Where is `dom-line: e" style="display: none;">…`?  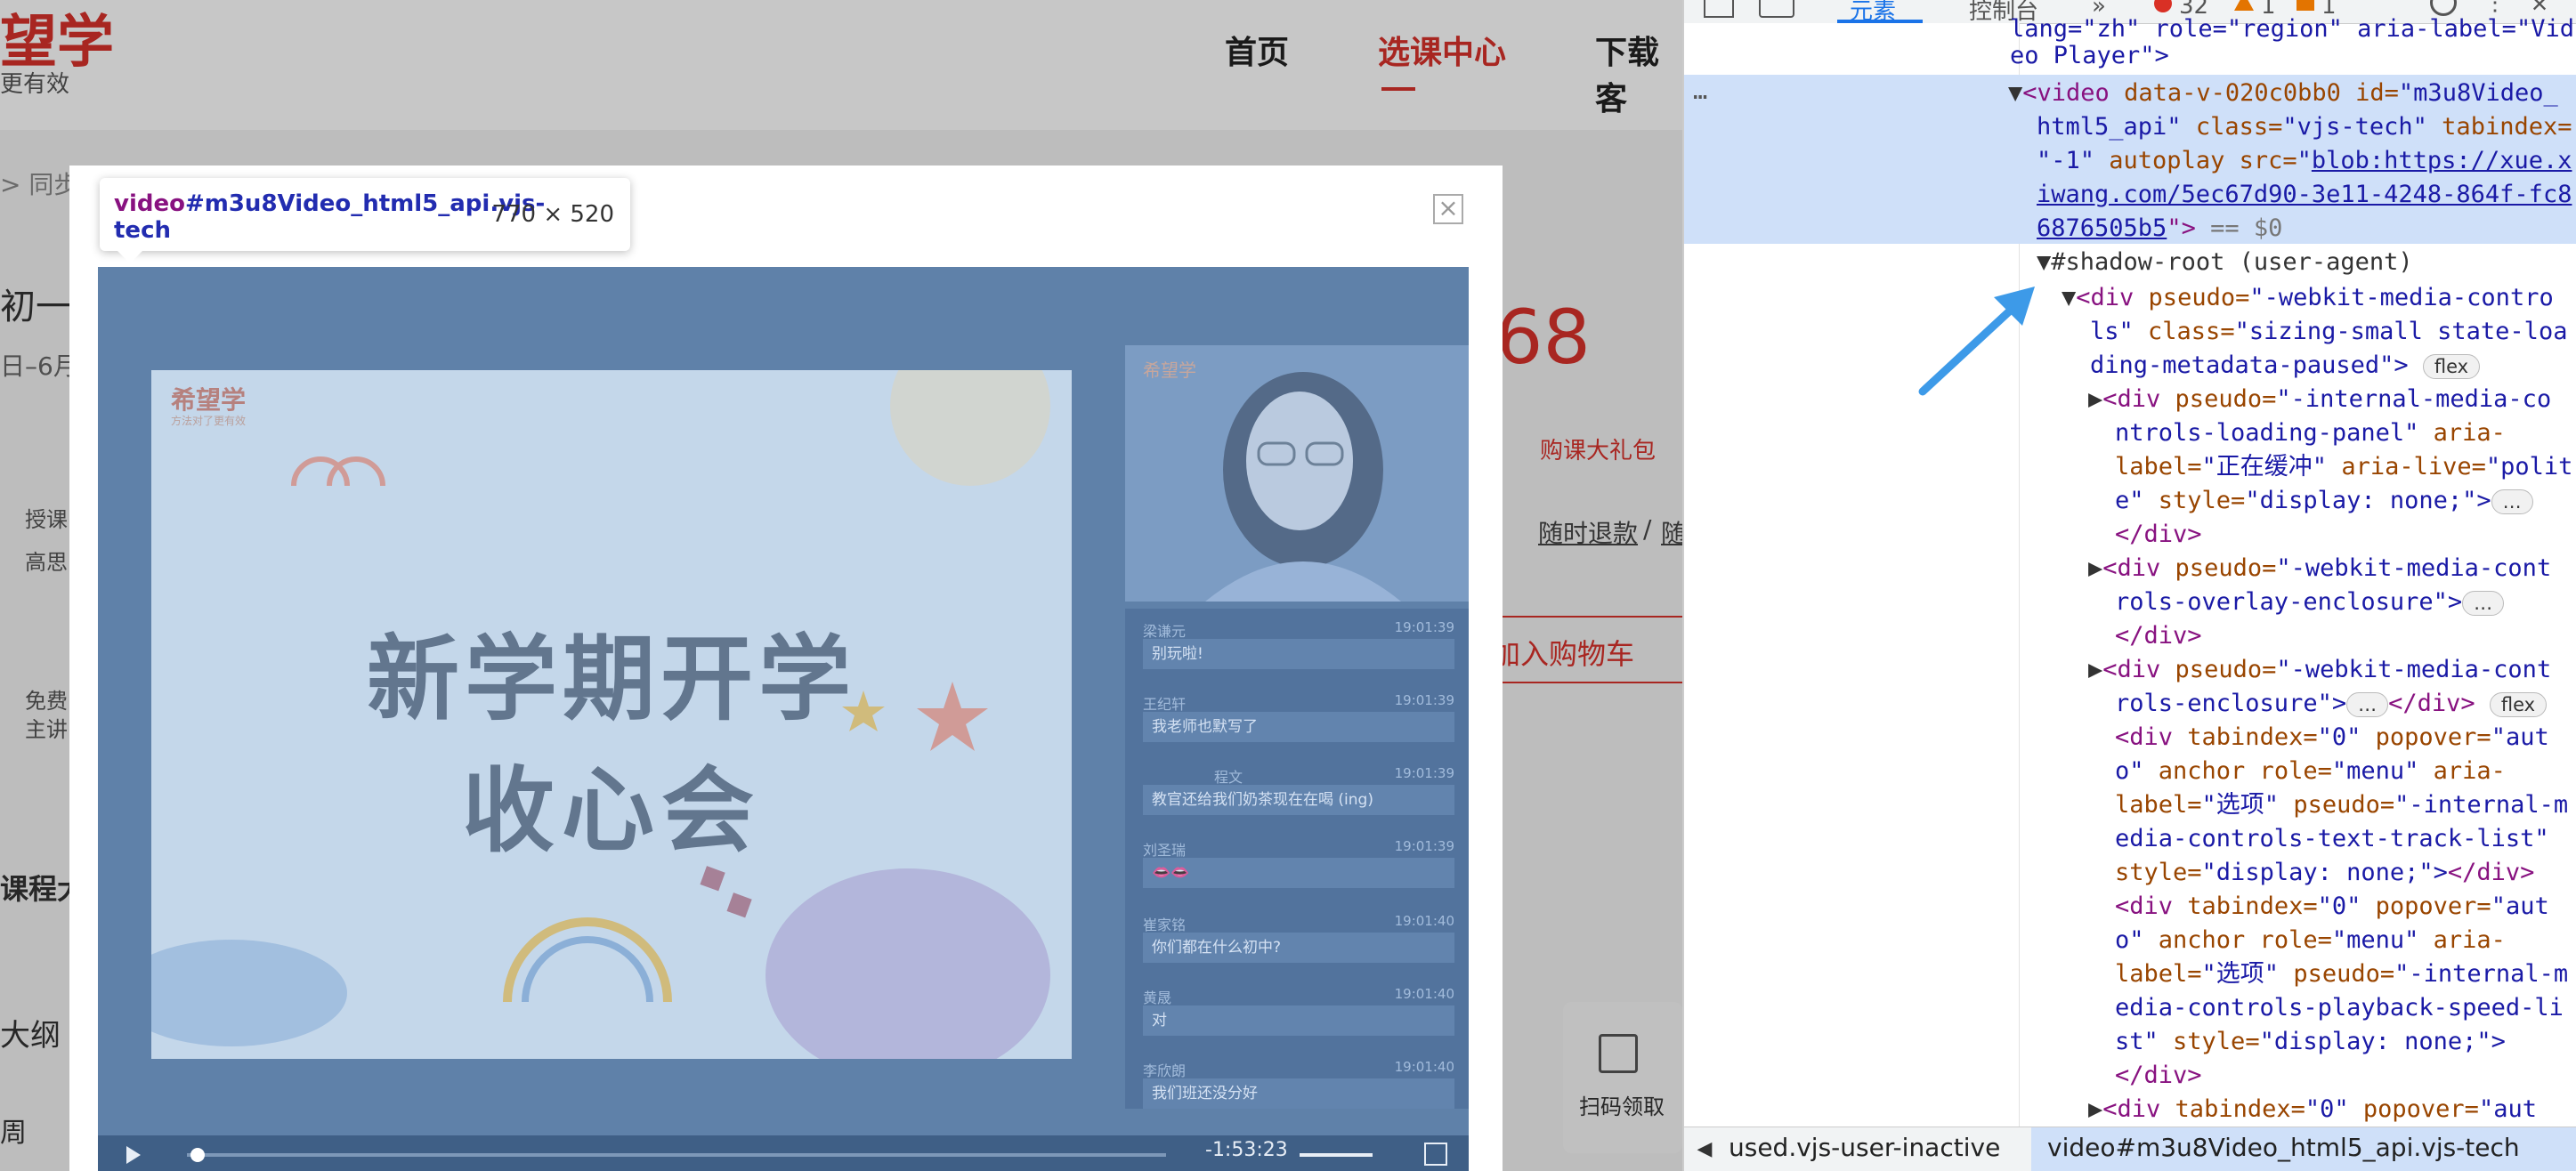 dom-line: e" style="display: none;">… is located at coordinates (2324, 500).